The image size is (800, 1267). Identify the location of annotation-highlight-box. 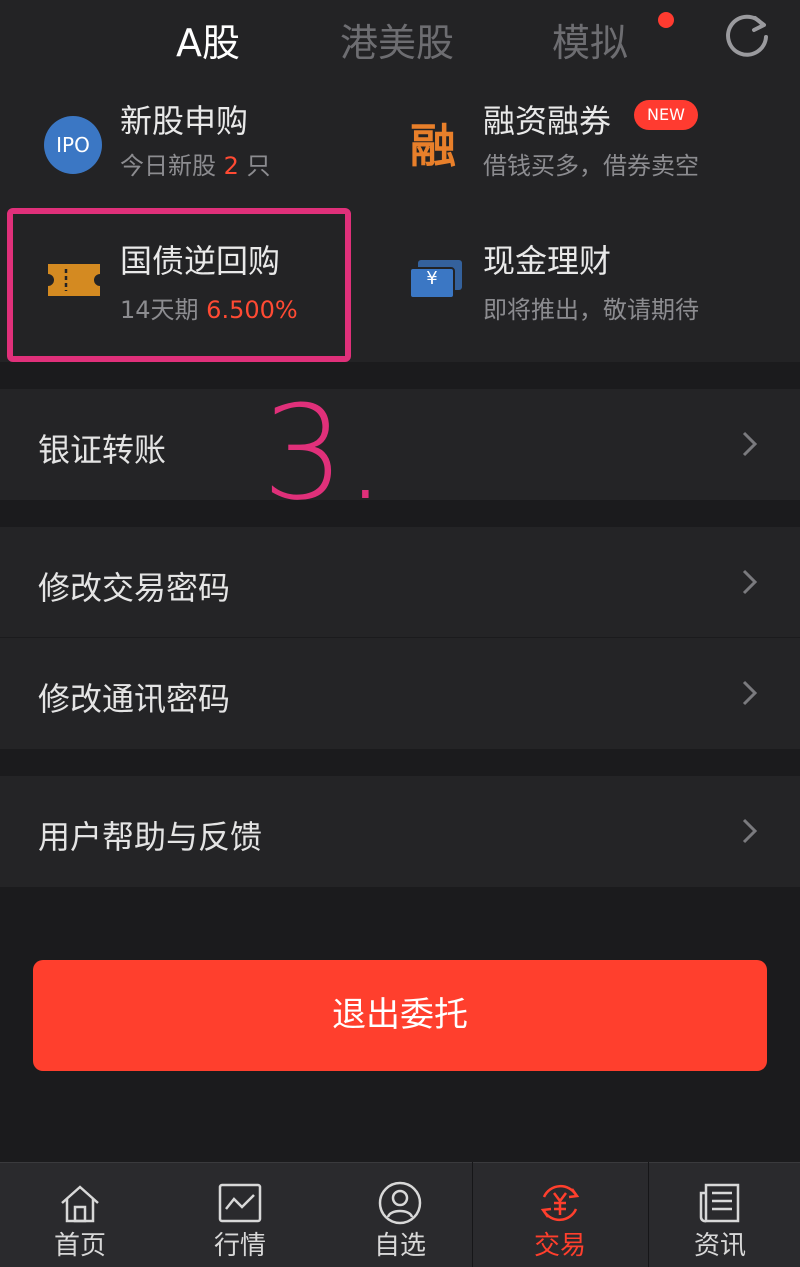
(179, 285).